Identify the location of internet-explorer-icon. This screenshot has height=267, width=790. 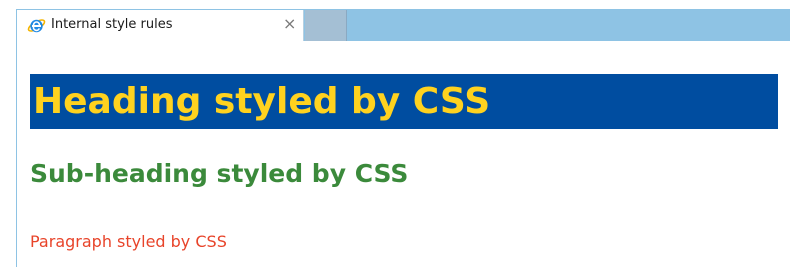
(36, 25).